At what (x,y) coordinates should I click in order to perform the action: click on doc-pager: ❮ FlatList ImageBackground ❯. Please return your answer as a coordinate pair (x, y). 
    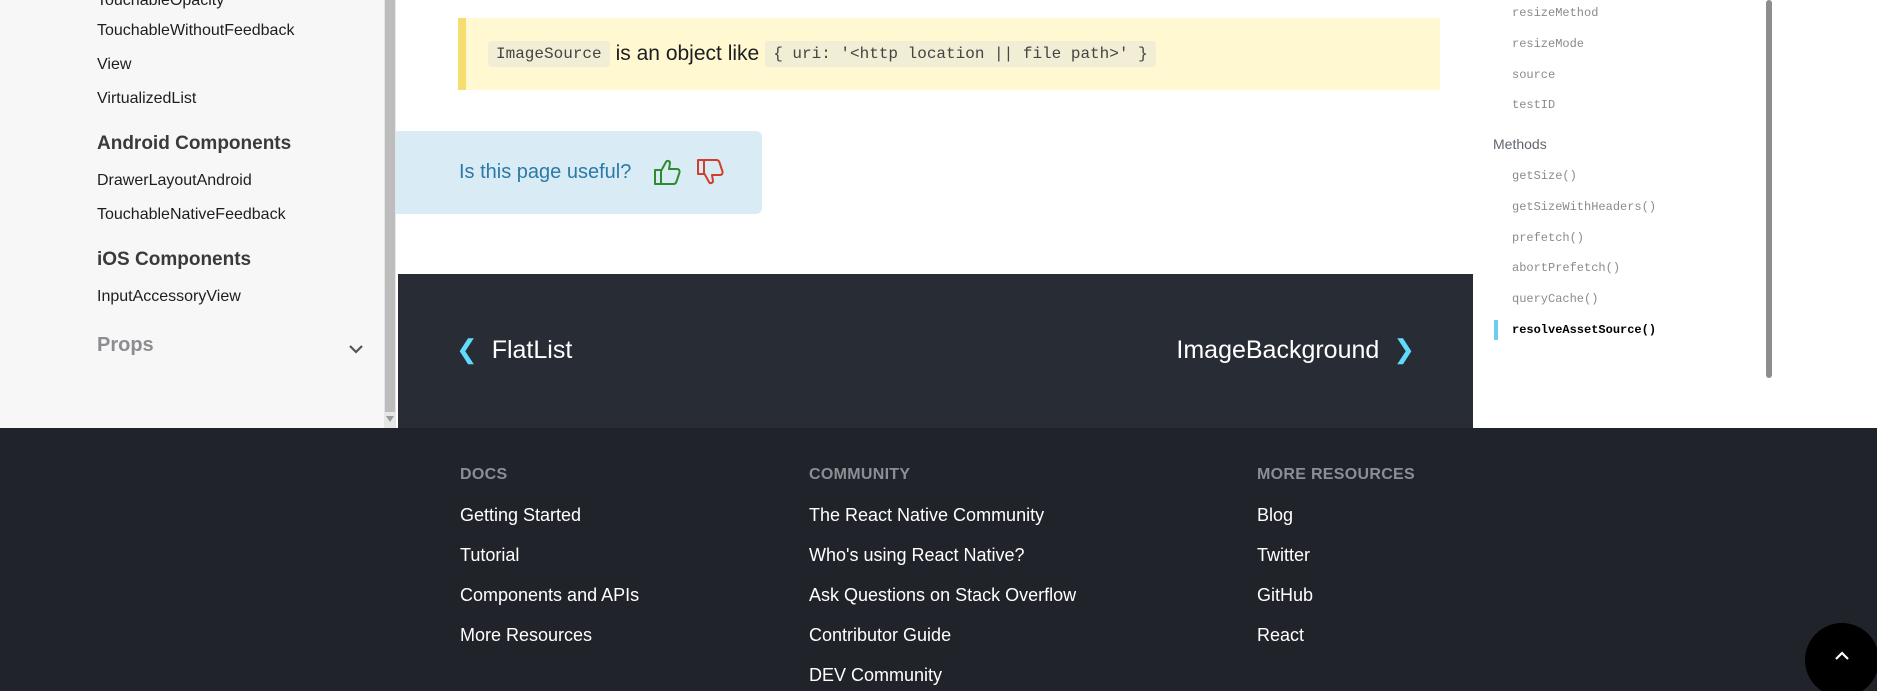
    Looking at the image, I should click on (935, 351).